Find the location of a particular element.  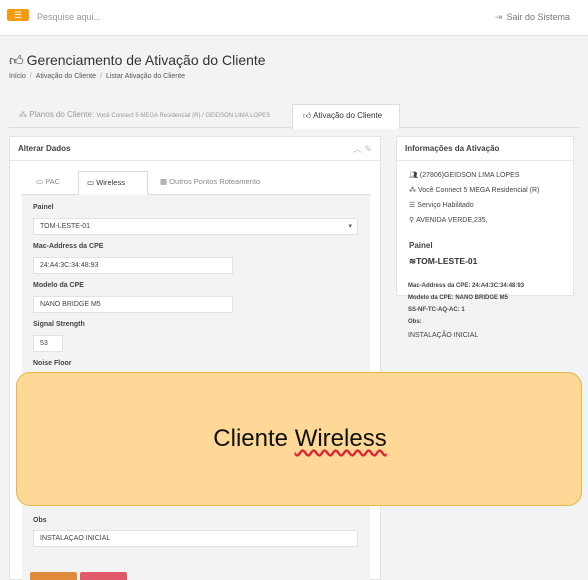

callout-text: Cliente Wireless is located at coordinates (300, 439).